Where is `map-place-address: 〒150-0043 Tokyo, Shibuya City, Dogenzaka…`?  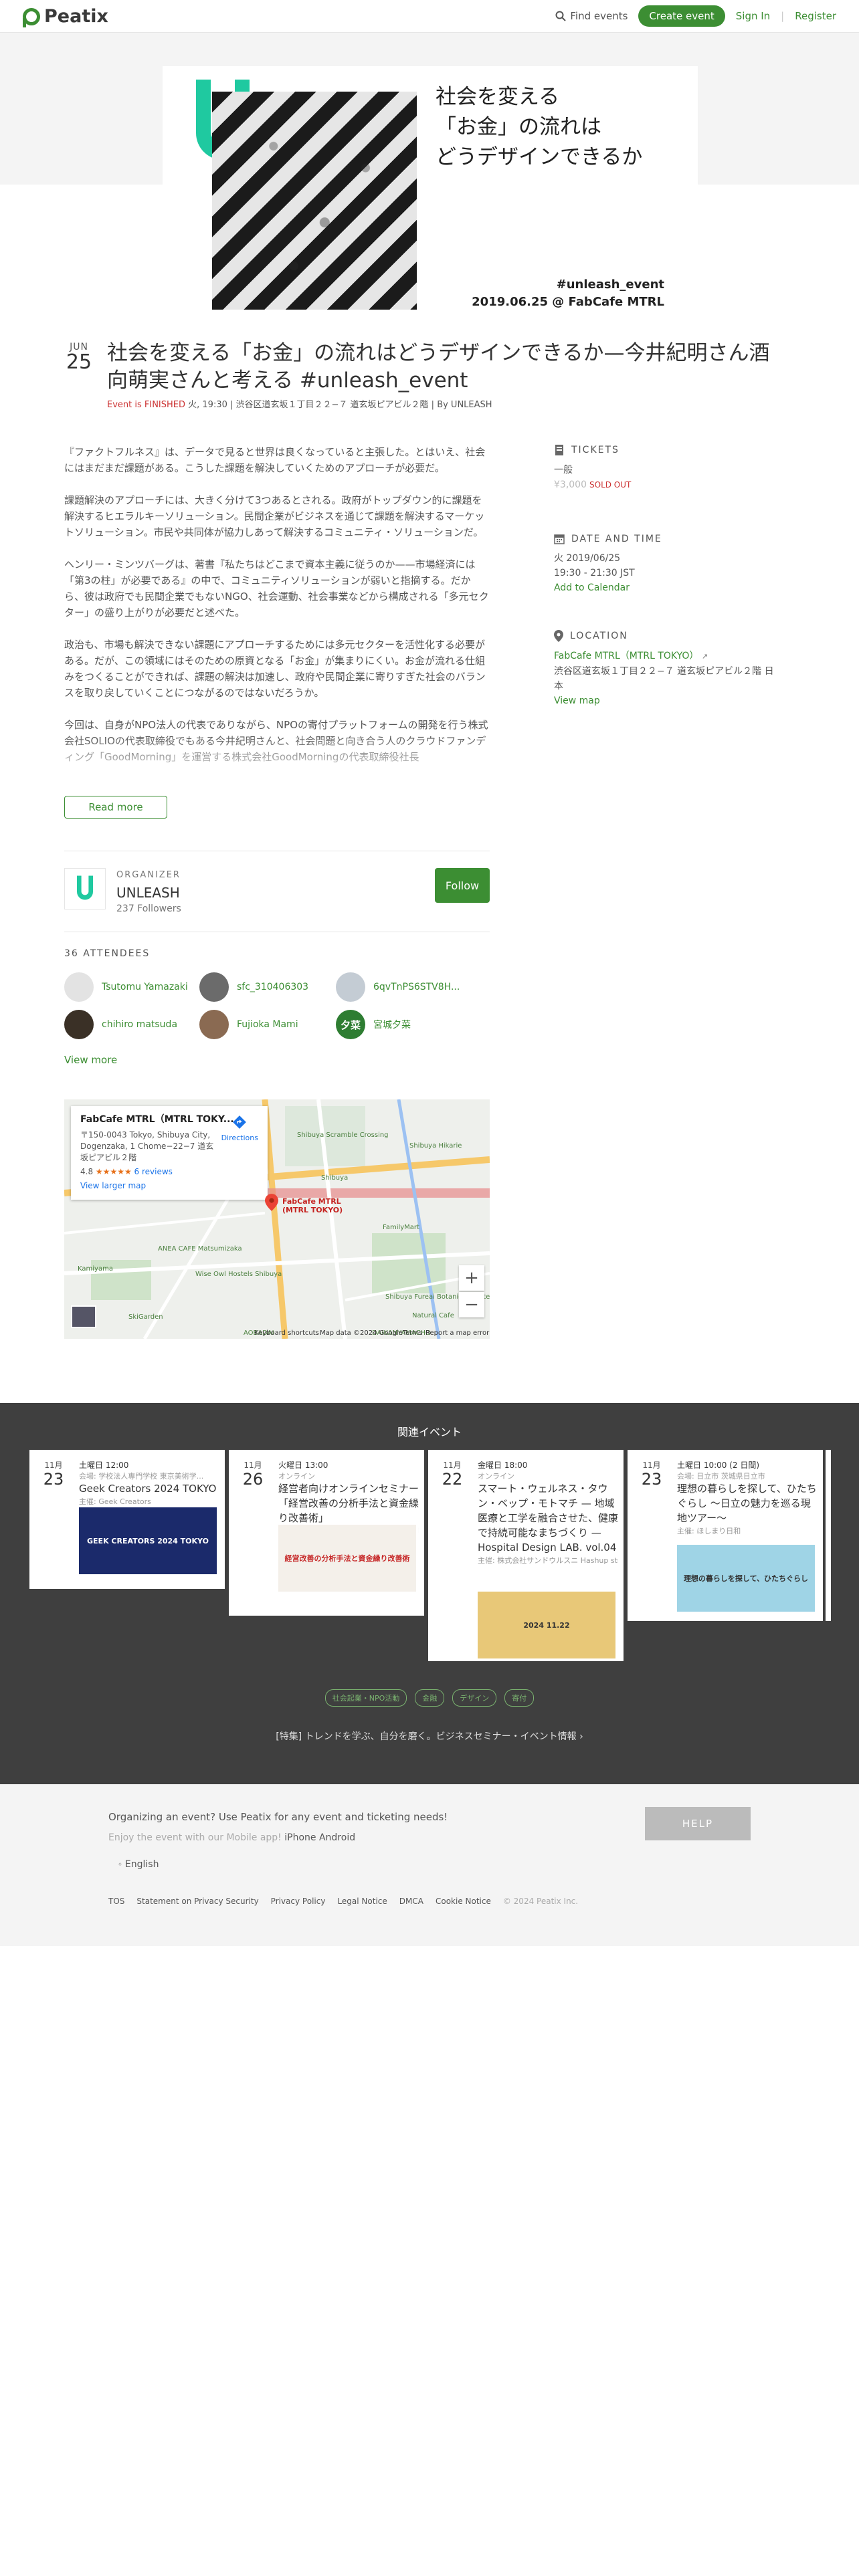
map-place-address: 〒150-0043 Tokyo, Shibuya City, Dogenzaka… is located at coordinates (147, 1146).